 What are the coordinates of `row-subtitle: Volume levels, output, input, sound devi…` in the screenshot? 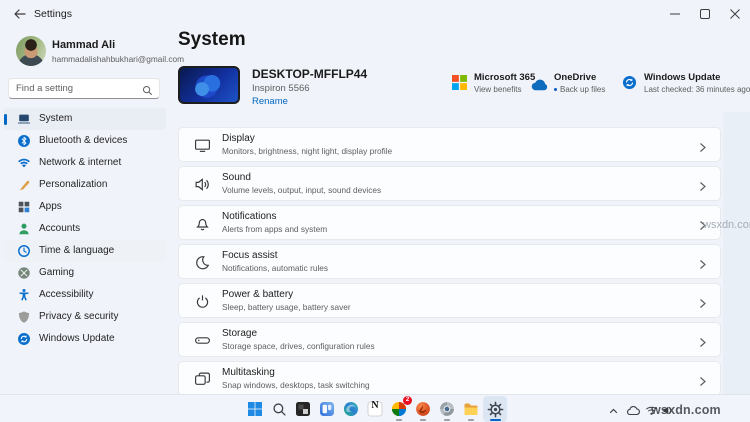 It's located at (302, 190).